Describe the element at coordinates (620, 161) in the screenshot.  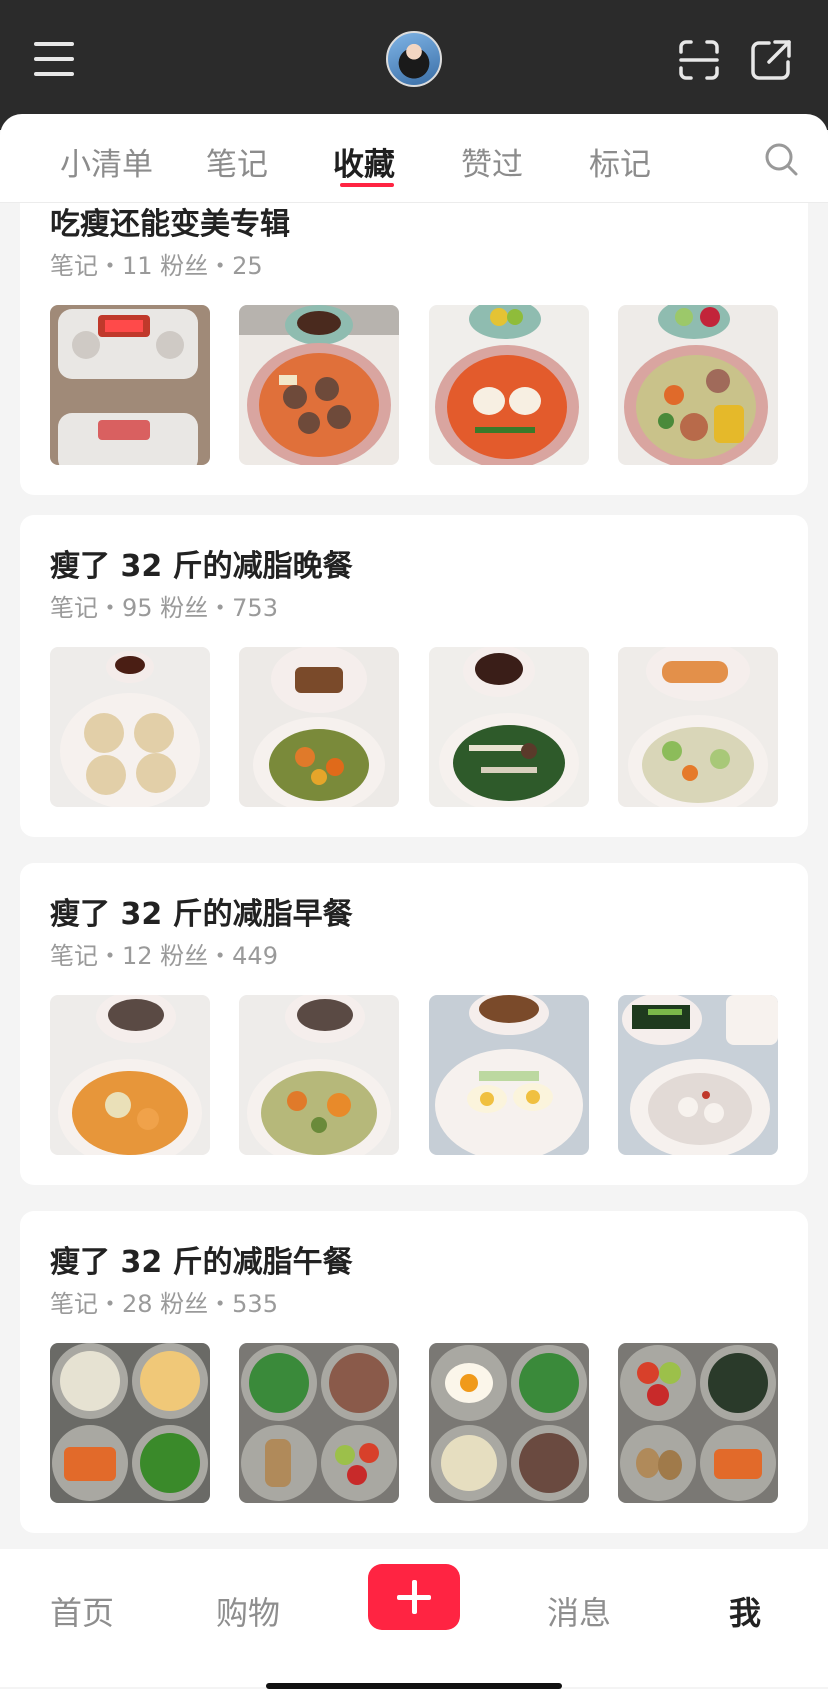
I see `tab-marked: 标记` at that location.